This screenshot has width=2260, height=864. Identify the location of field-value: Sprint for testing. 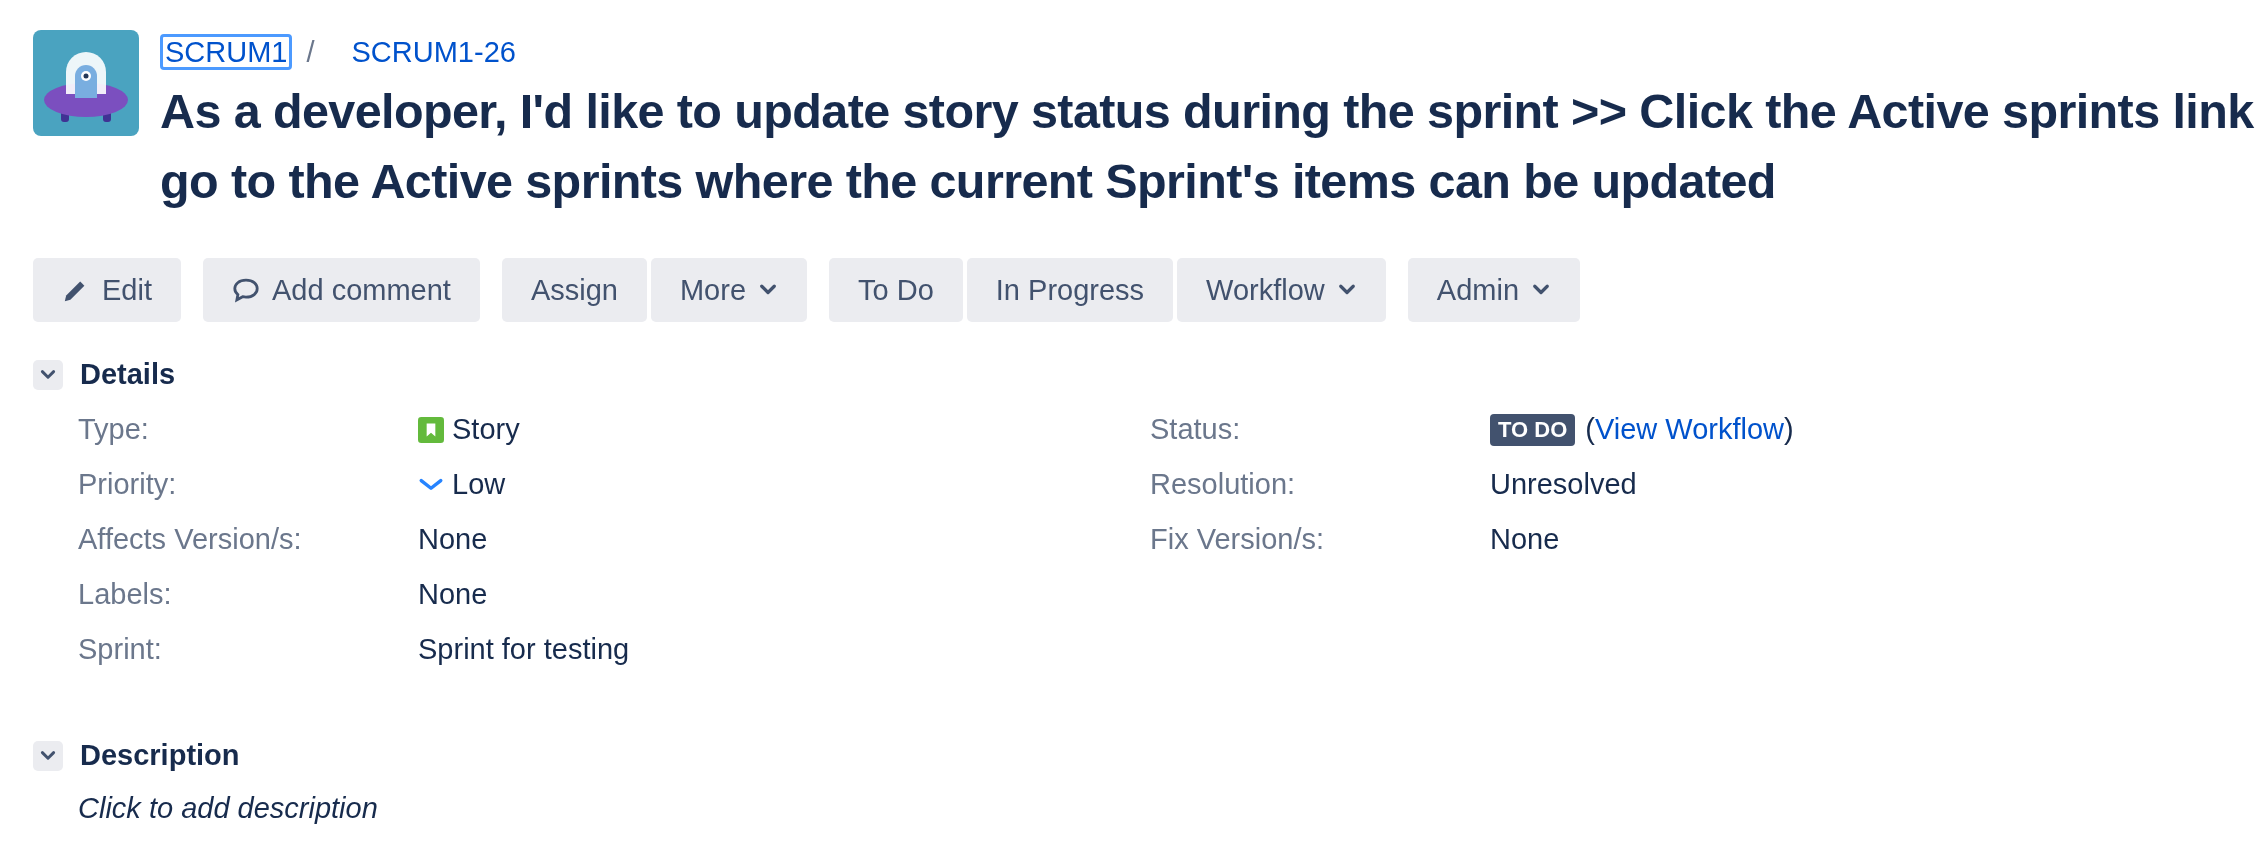
(524, 649).